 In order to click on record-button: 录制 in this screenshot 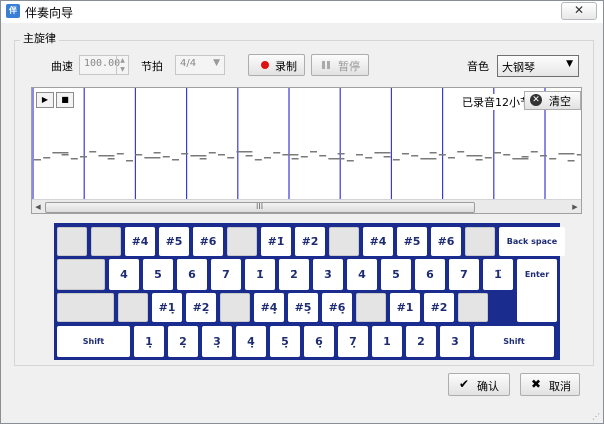, I will do `click(276, 65)`.